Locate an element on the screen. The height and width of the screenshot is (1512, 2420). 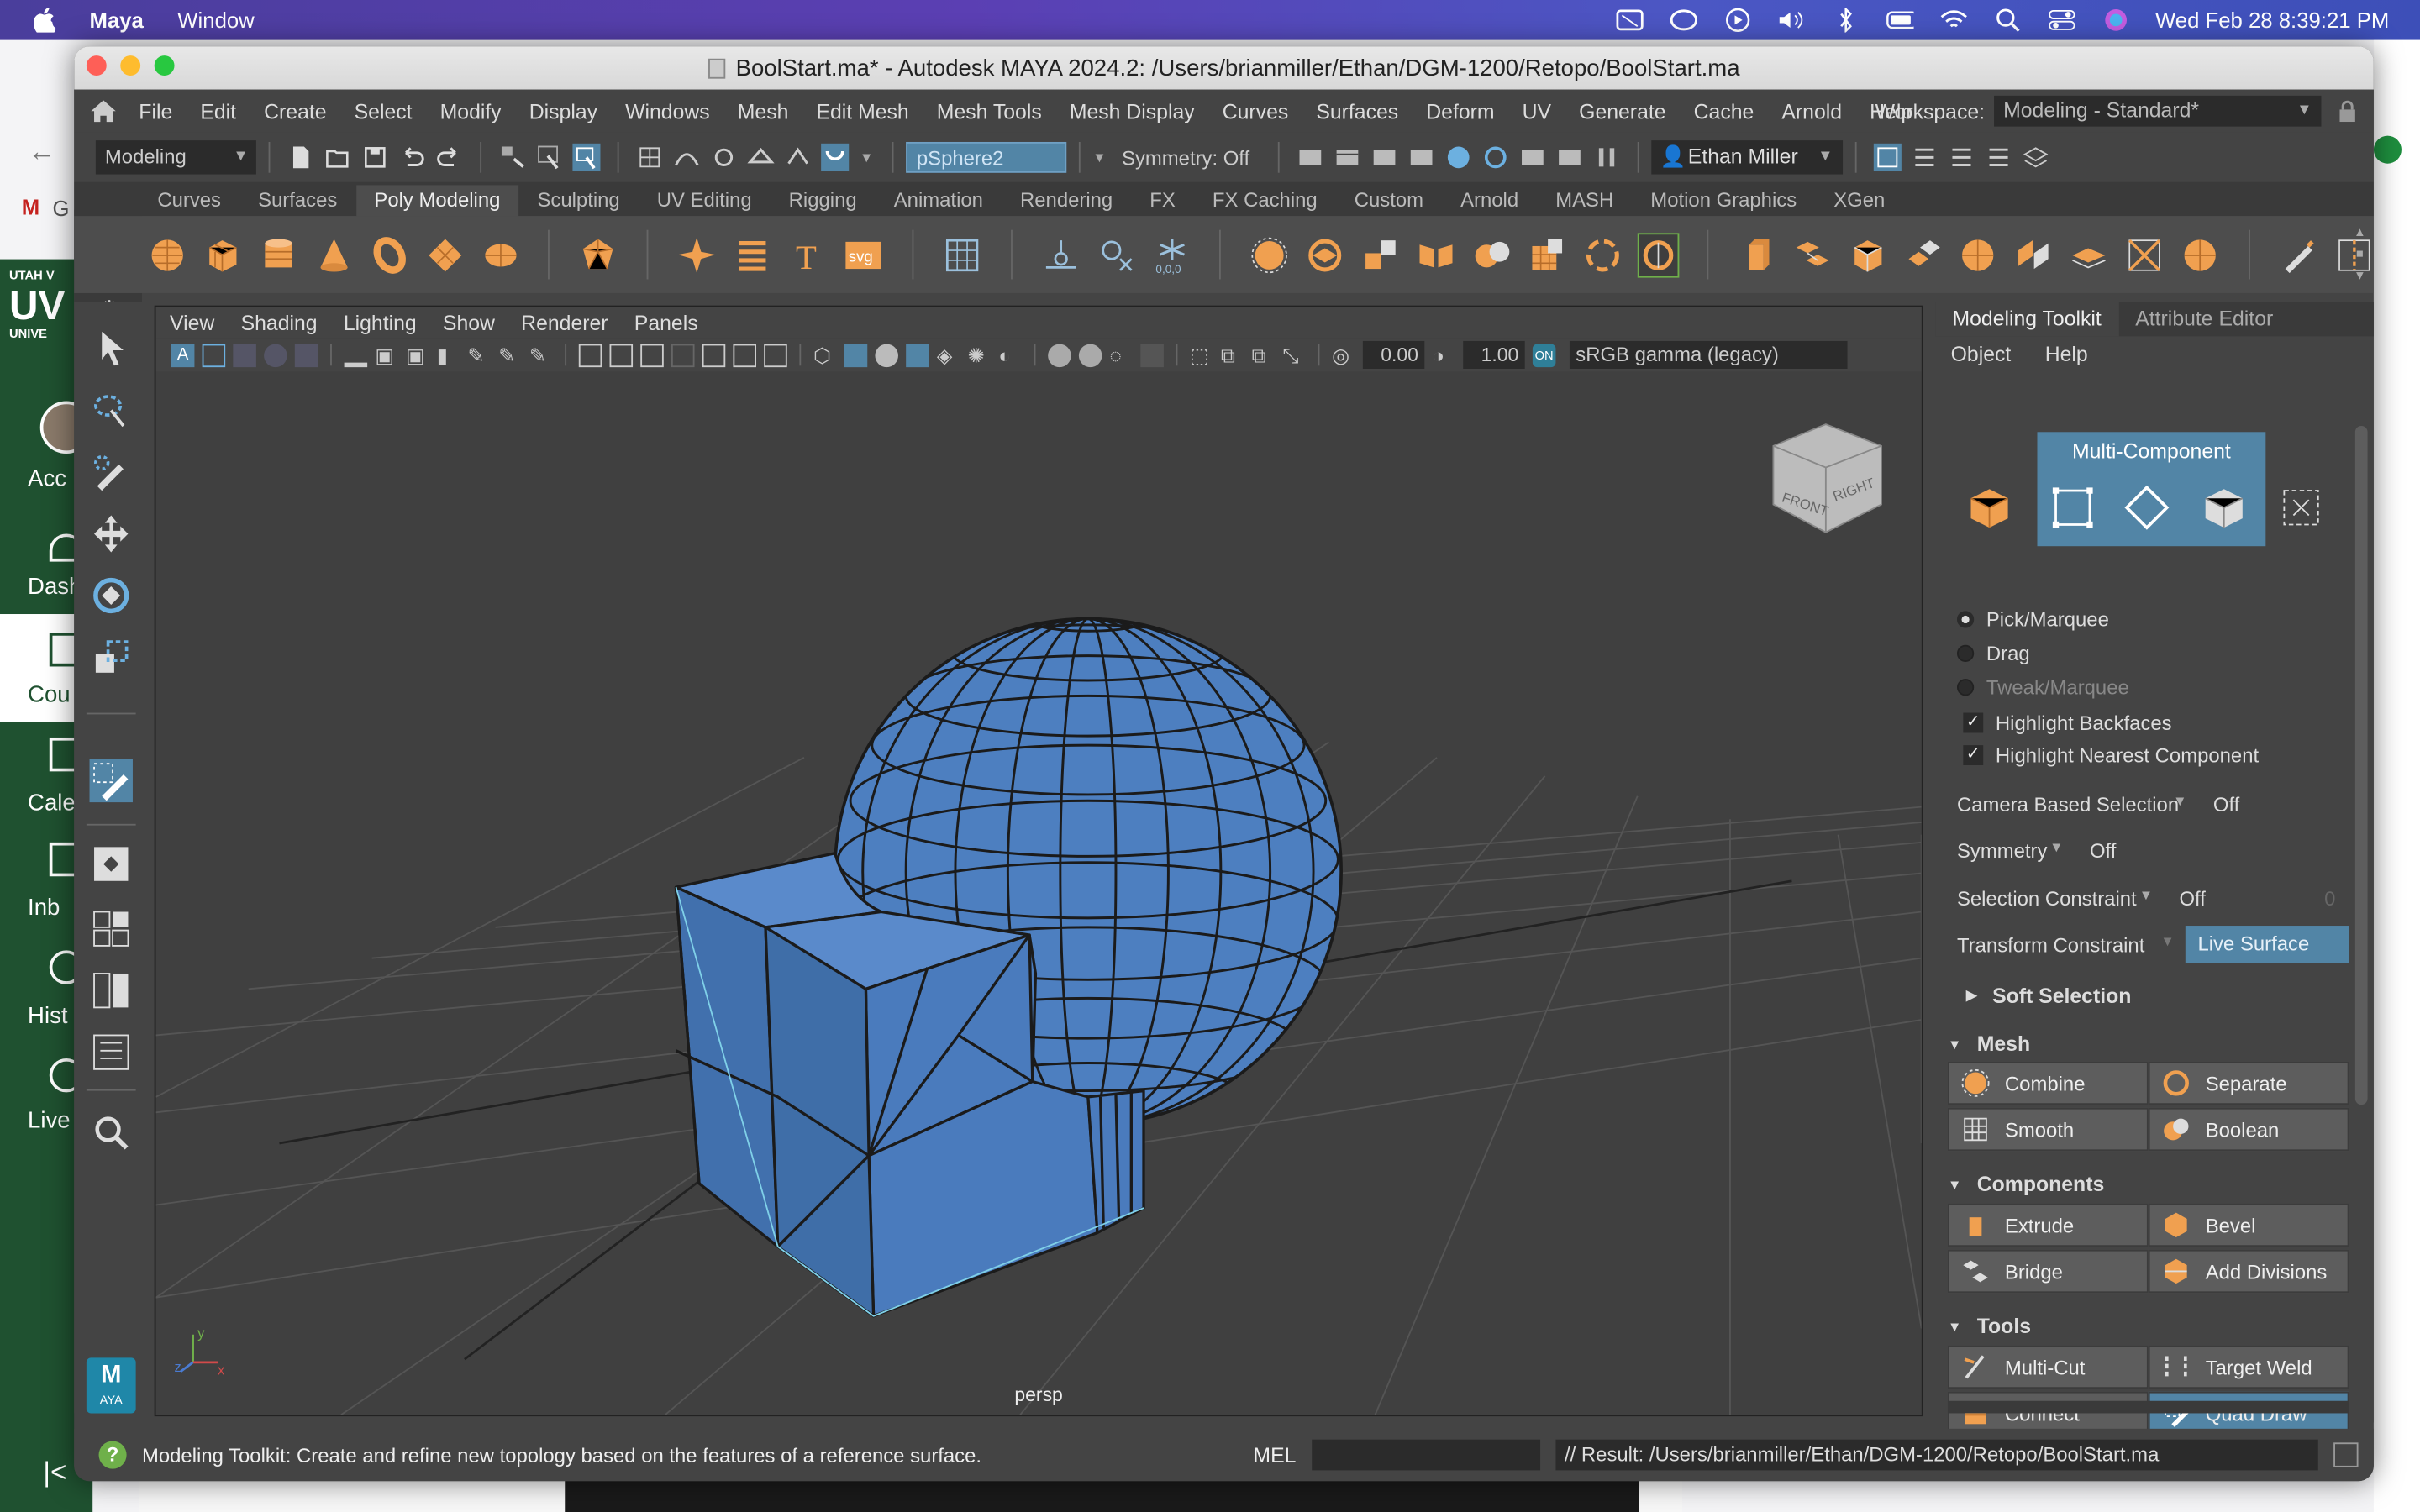
poly-plane-icon is located at coordinates (445, 255).